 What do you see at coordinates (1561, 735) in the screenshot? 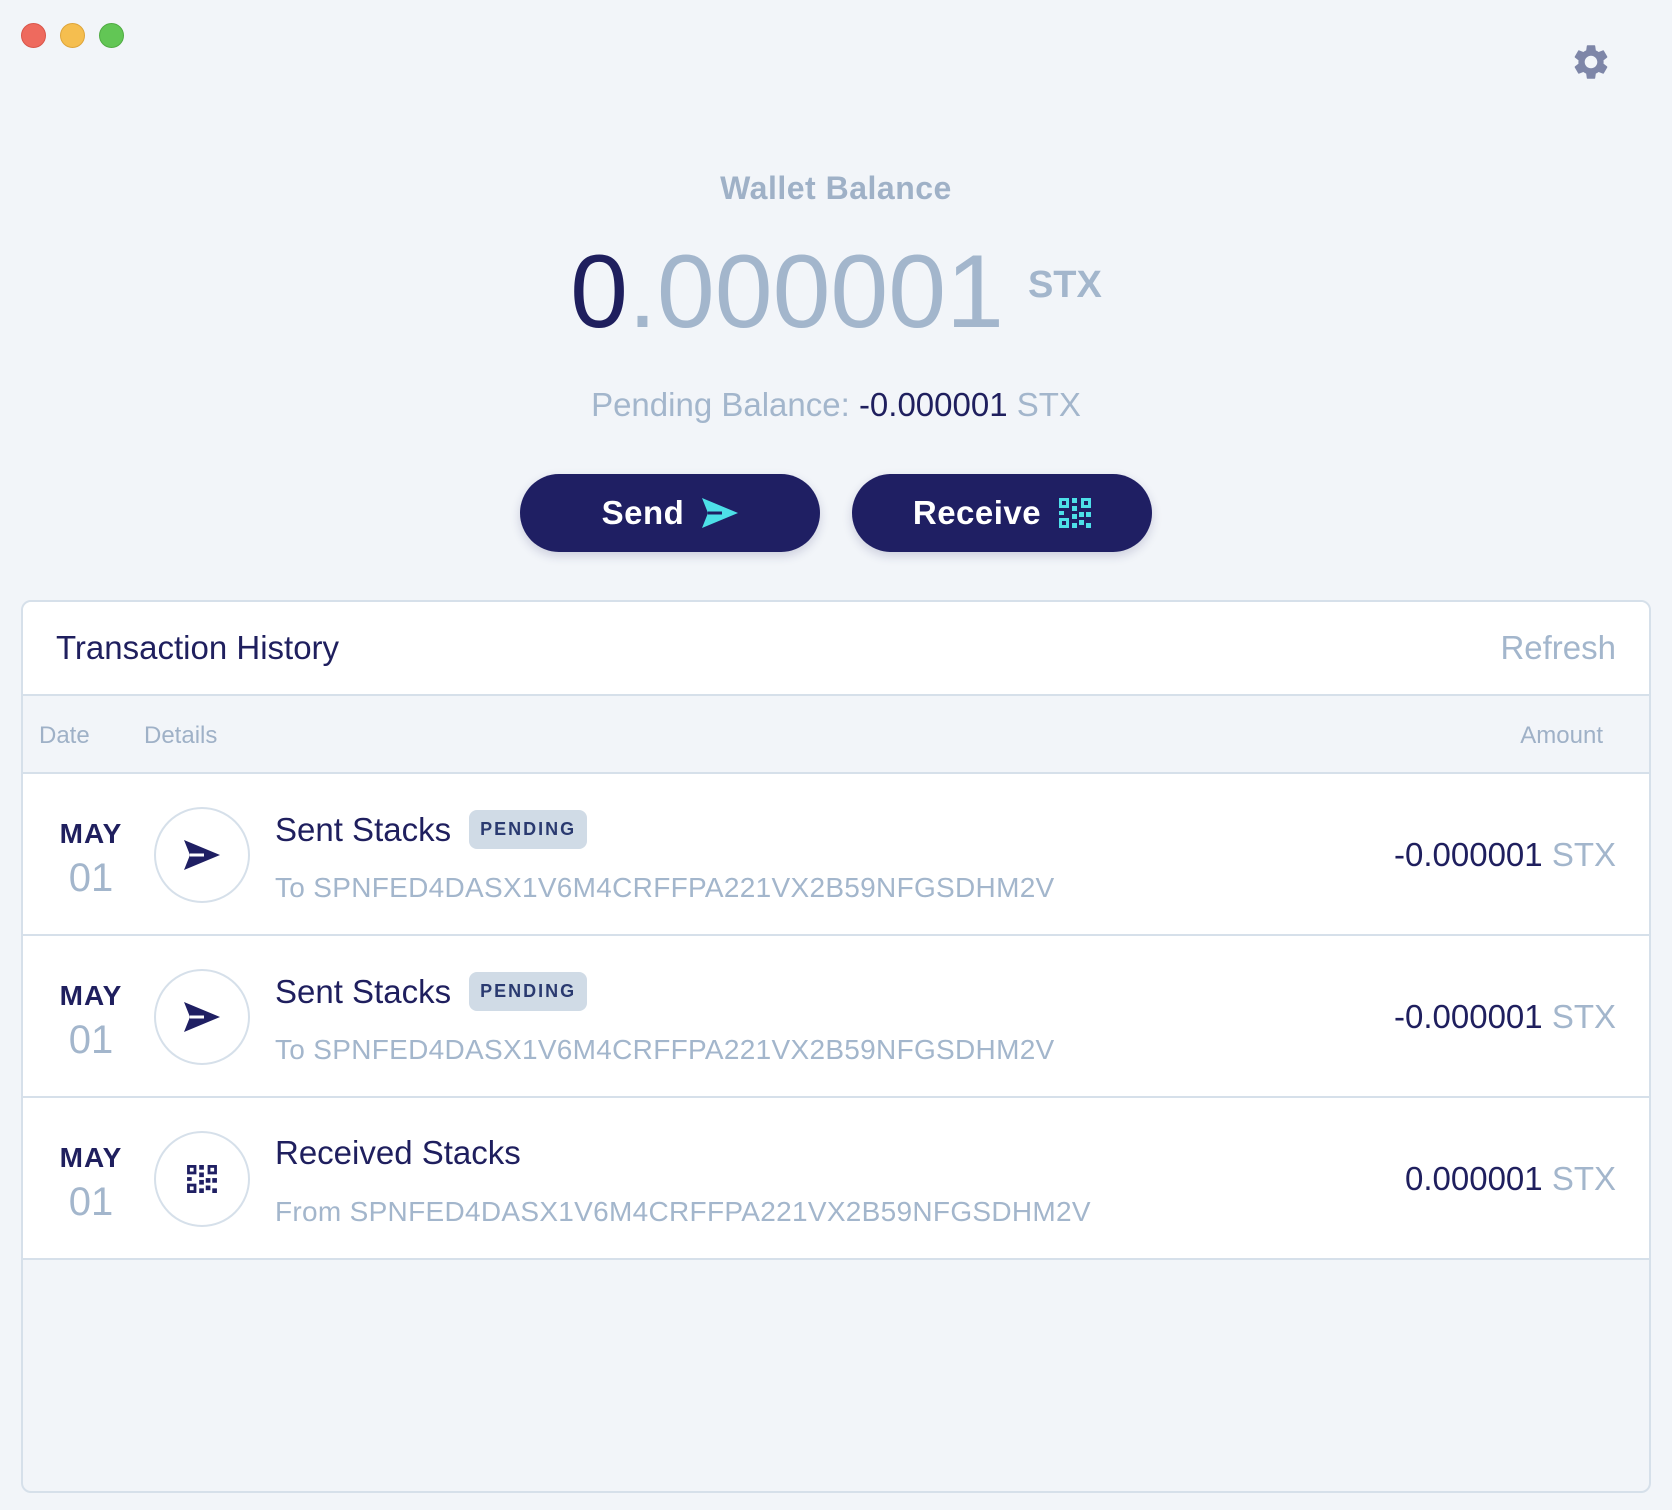
I see `column-header-amount: Amount` at bounding box center [1561, 735].